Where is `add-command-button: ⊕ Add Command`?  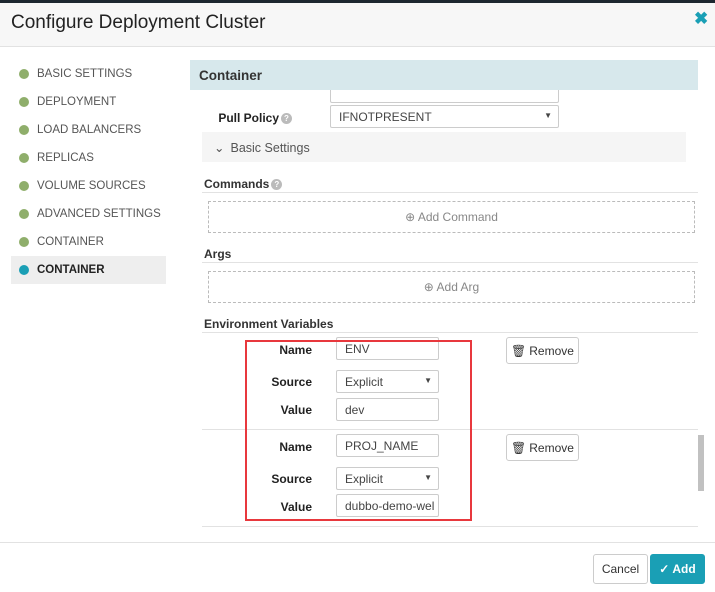
add-command-button: ⊕ Add Command is located at coordinates (451, 217).